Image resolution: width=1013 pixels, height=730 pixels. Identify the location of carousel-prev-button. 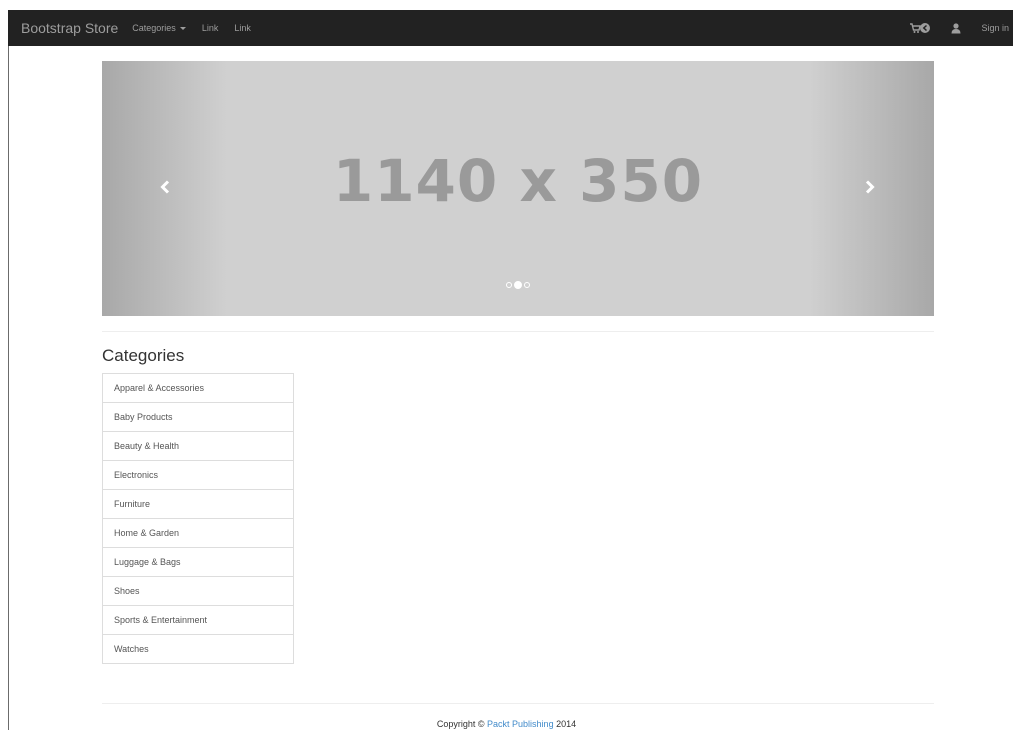
(165, 187).